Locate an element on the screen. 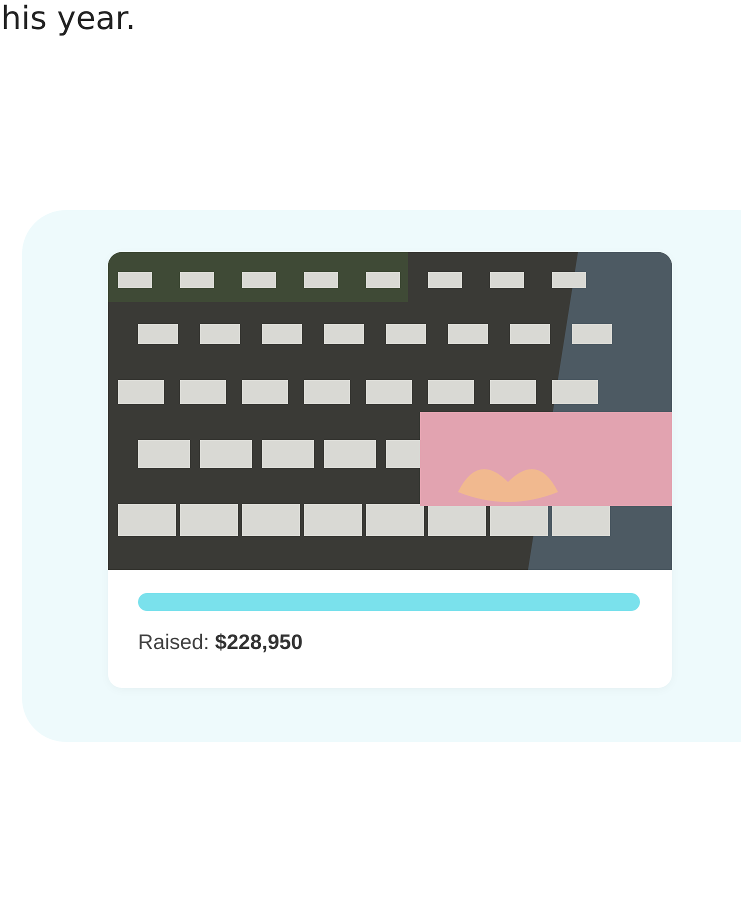 The image size is (741, 920). intro-text: his year. is located at coordinates (68, 18).